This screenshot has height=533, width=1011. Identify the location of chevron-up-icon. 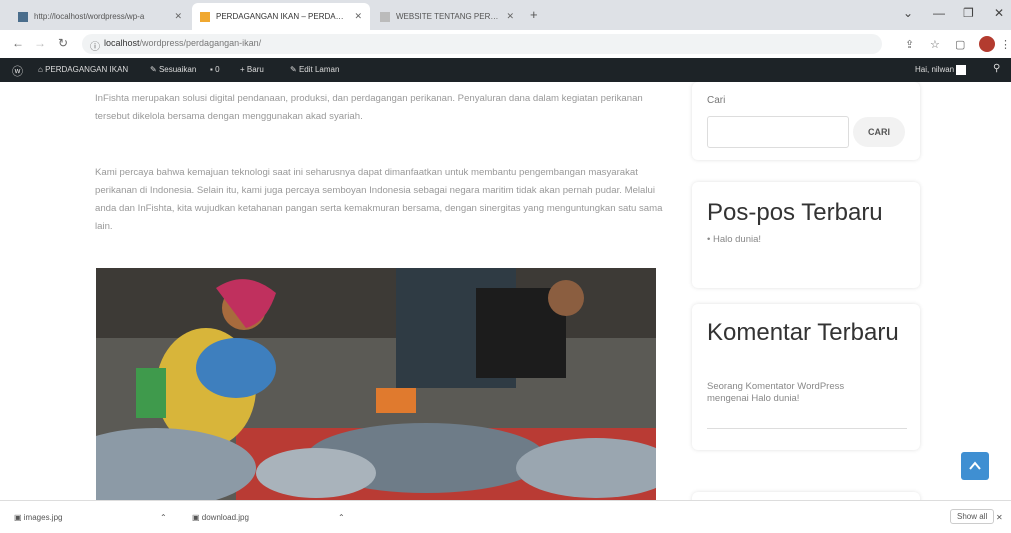
(975, 465).